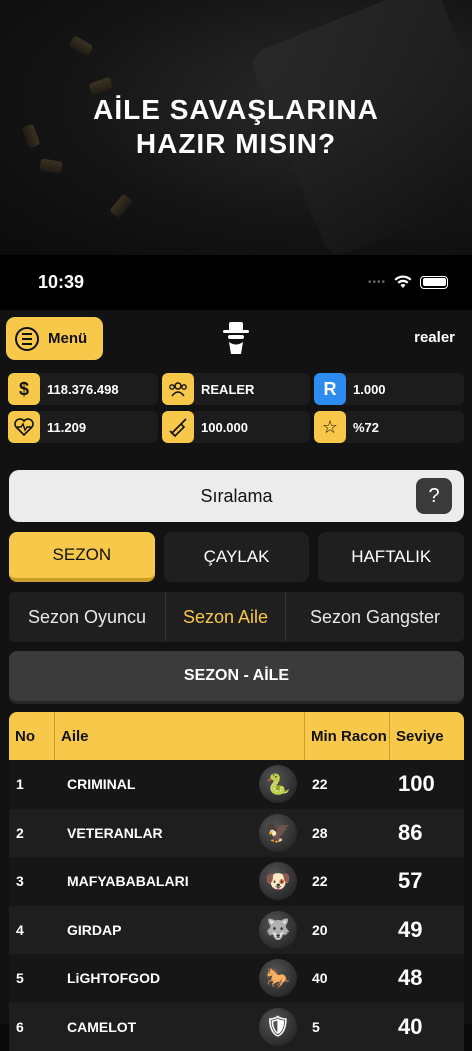  Describe the element at coordinates (32, 978) in the screenshot. I see `cell-no: 5` at that location.